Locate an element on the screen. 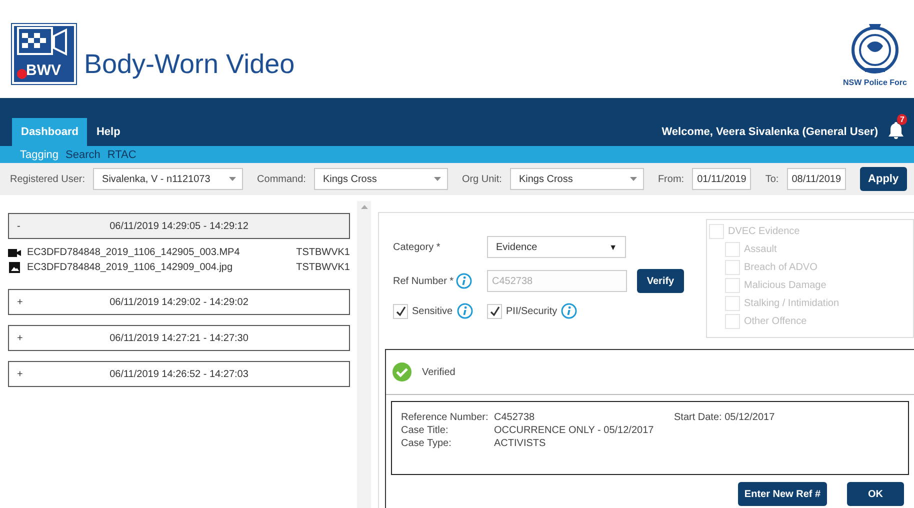 This screenshot has width=914, height=508. detail-label: Case Type: is located at coordinates (426, 443).